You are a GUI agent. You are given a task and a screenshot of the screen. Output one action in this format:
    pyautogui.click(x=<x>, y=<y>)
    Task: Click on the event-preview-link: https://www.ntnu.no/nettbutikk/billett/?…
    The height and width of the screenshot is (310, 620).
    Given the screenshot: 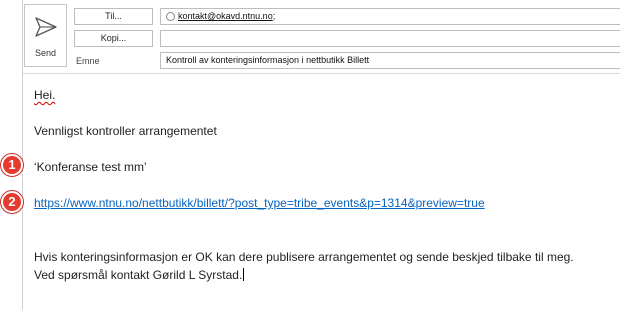 What is the action you would take?
    pyautogui.click(x=259, y=203)
    